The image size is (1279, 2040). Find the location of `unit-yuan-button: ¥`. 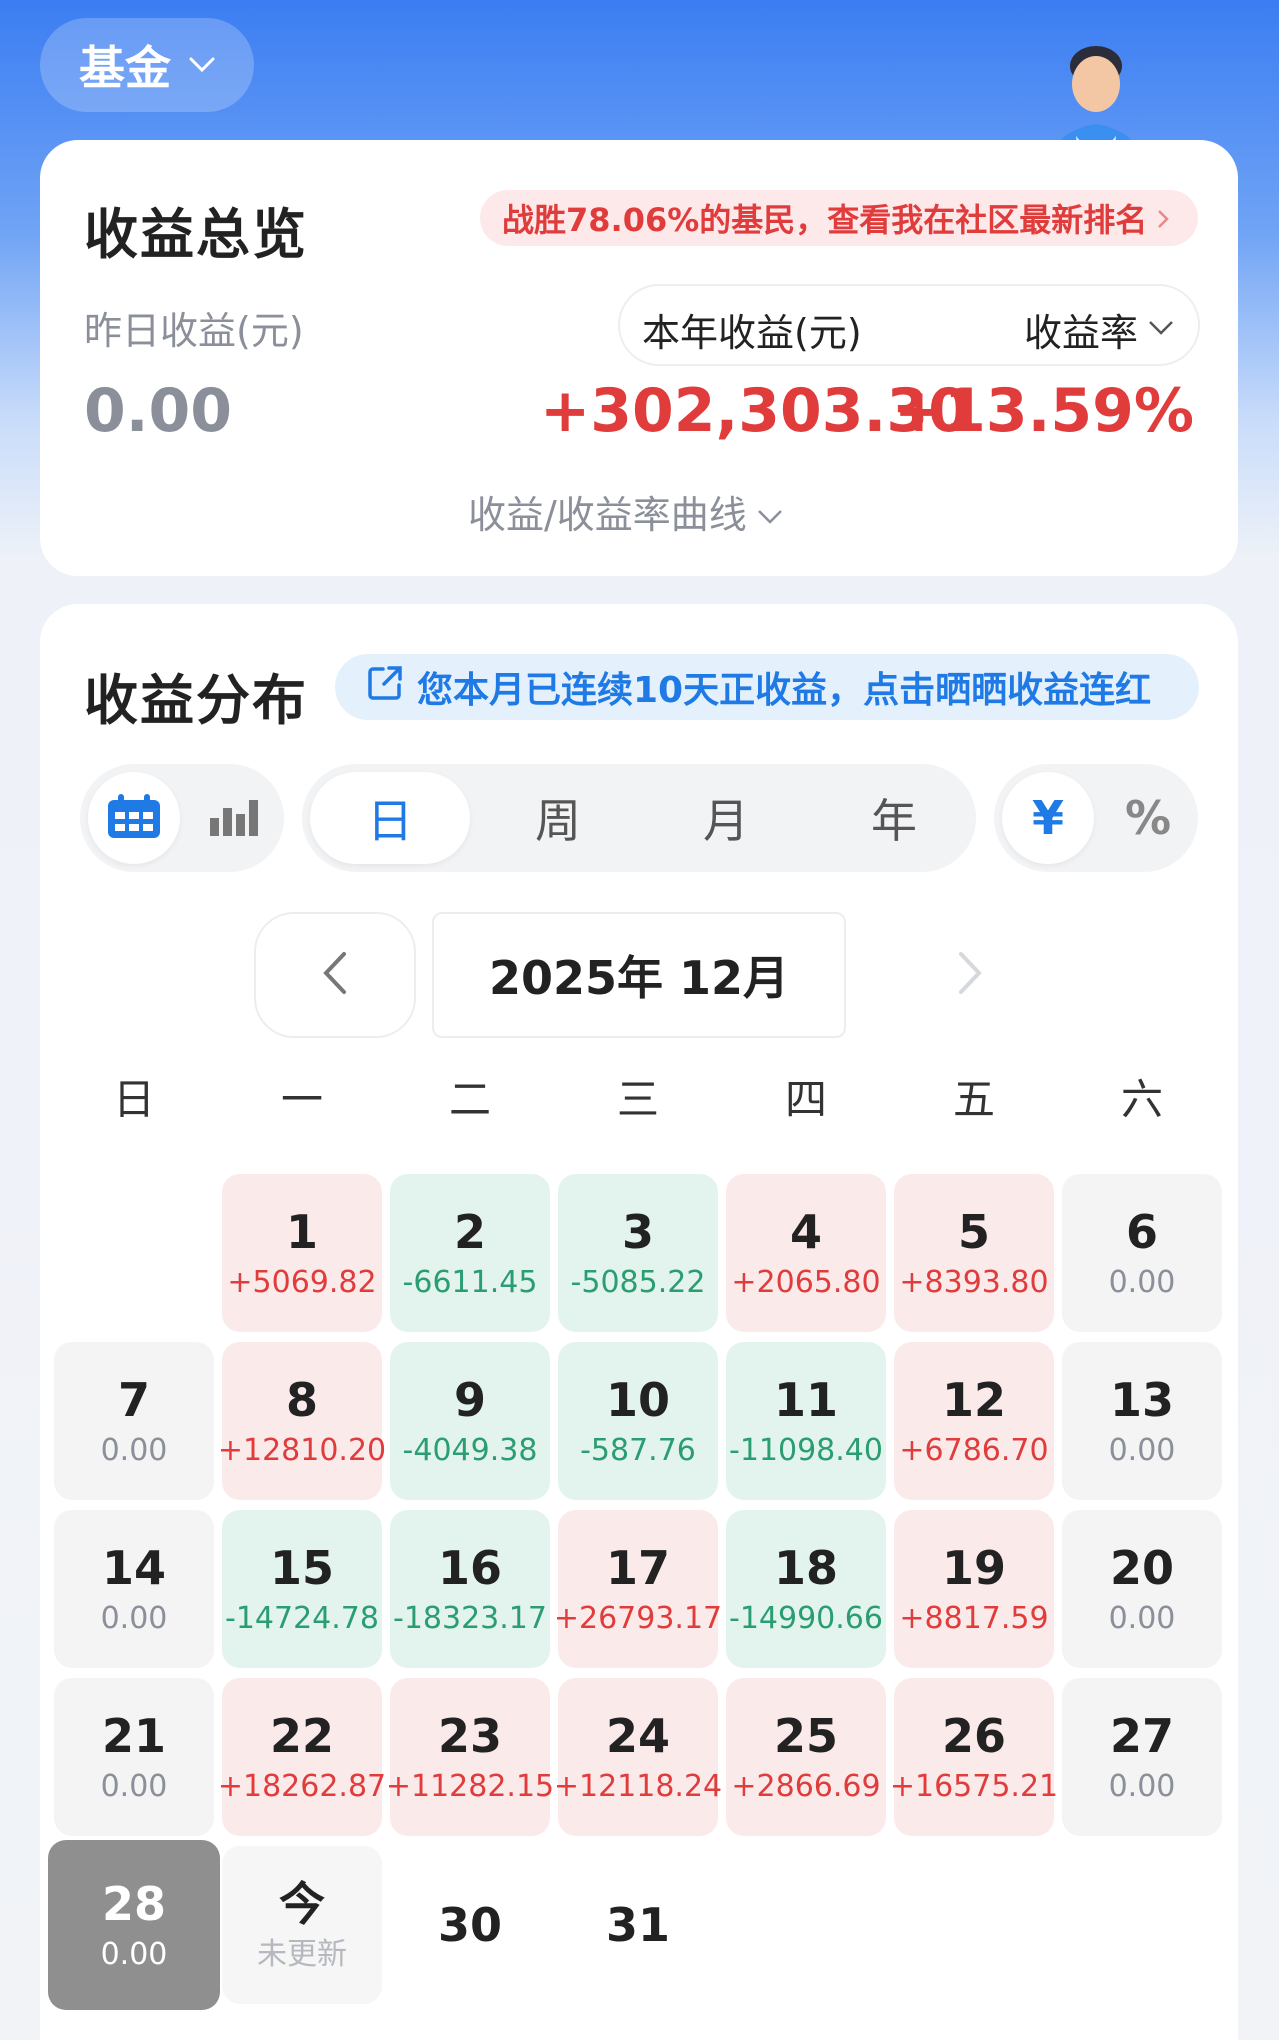

unit-yuan-button: ¥ is located at coordinates (1048, 818).